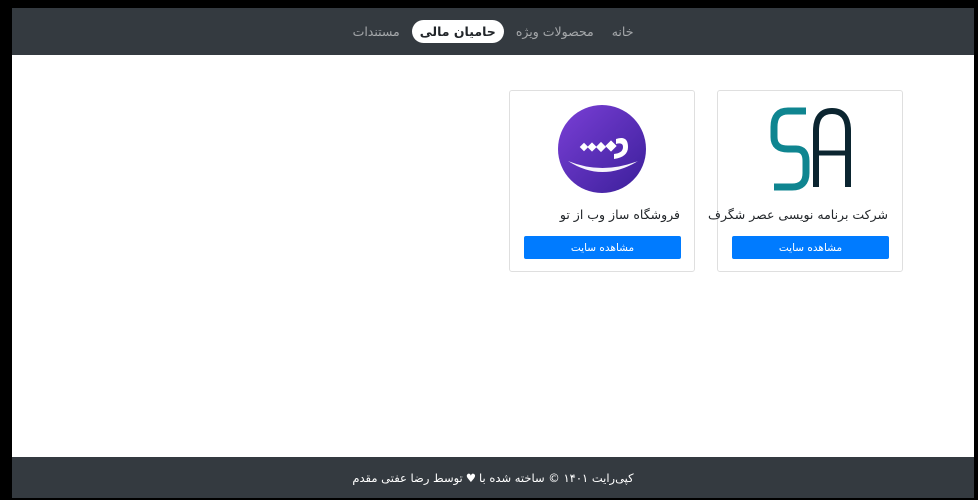  I want to click on sa-logo-icon, so click(810, 149).